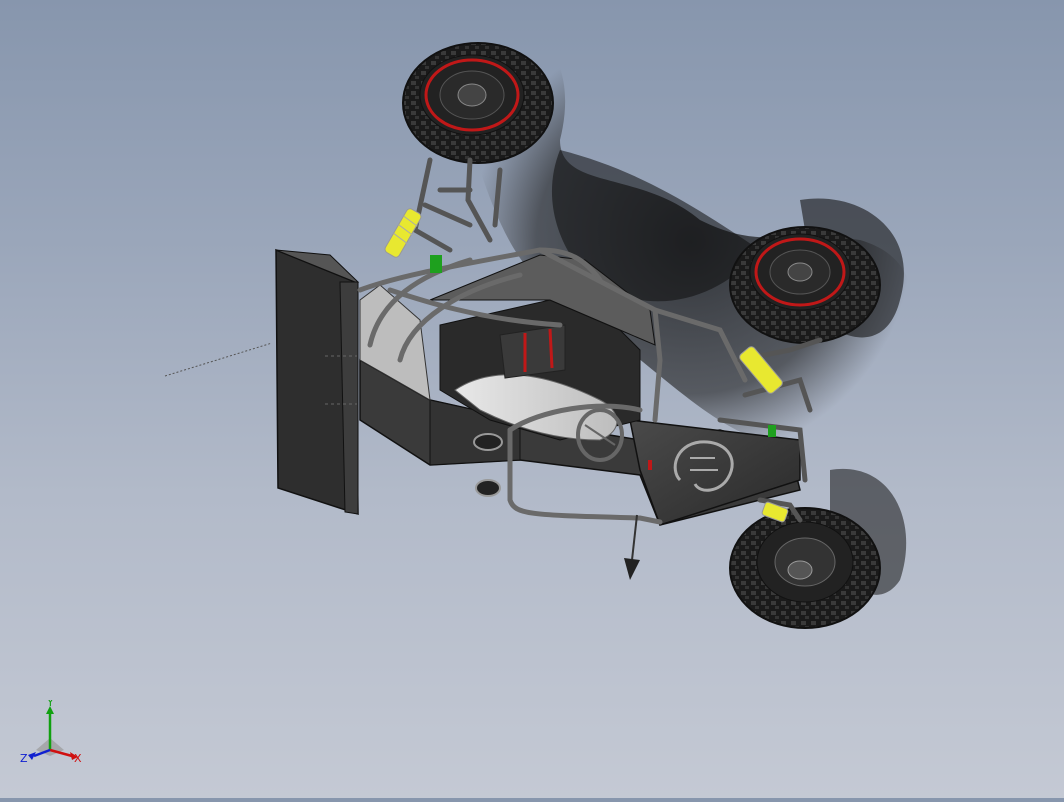 The width and height of the screenshot is (1064, 802). Describe the element at coordinates (488, 465) in the screenshot. I see `exhaust-pipes` at that location.